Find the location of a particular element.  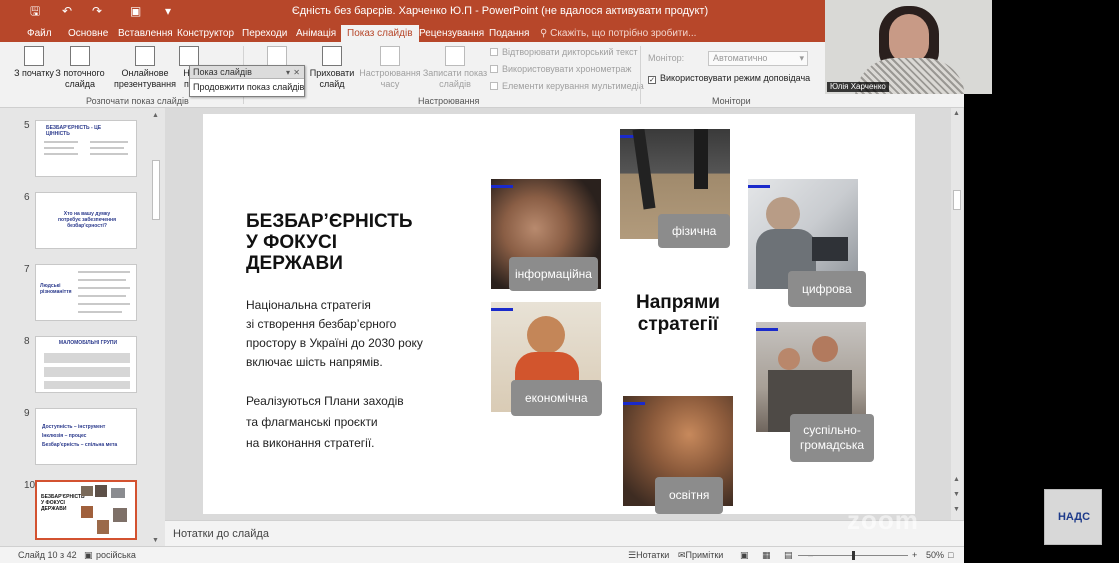

tab-view: Подання is located at coordinates (509, 33).